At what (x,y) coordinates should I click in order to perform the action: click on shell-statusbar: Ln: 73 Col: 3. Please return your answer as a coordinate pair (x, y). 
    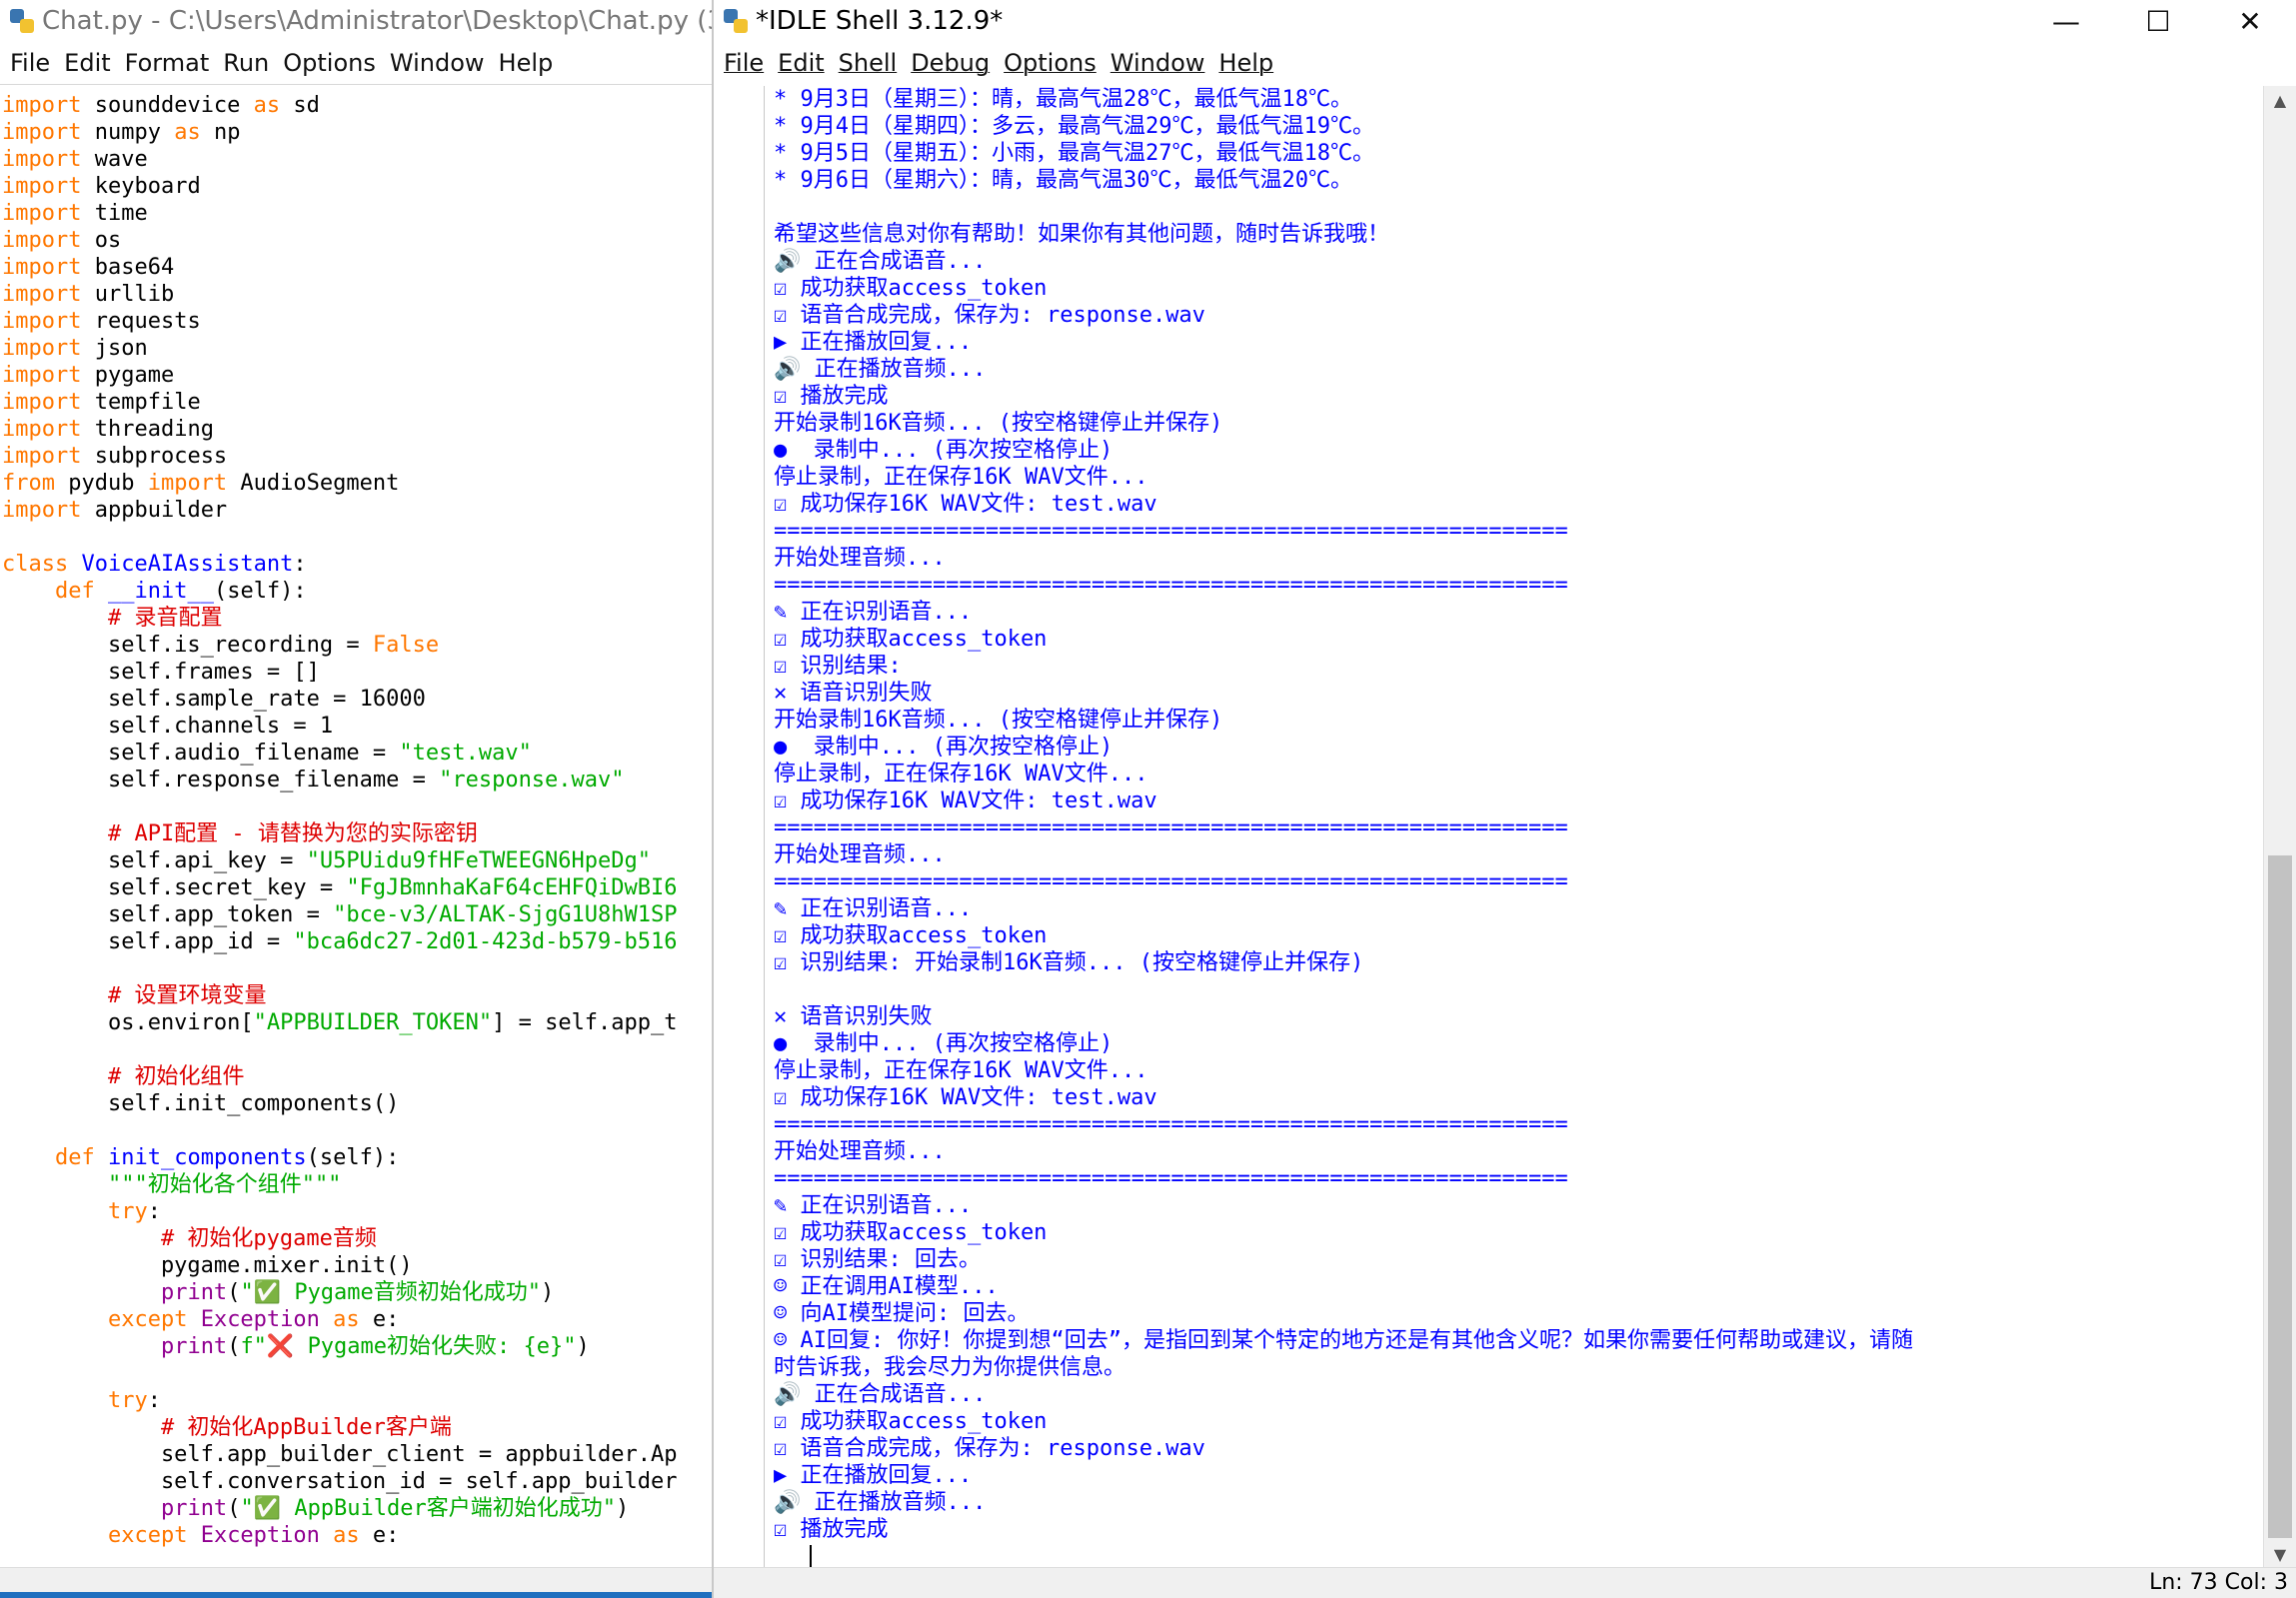
    Looking at the image, I should click on (1505, 1582).